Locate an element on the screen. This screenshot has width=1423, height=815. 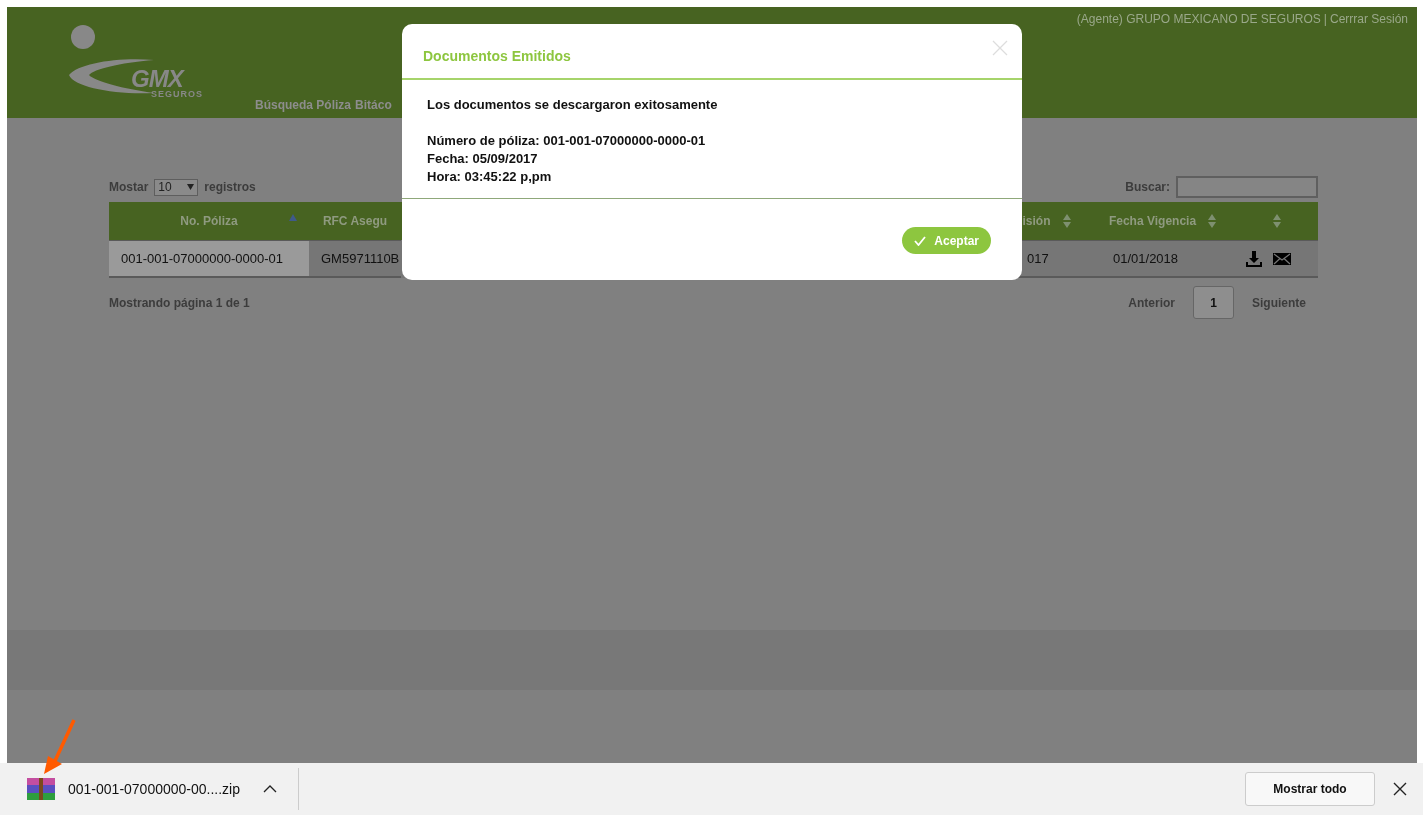
download-icon is located at coordinates (1254, 258).